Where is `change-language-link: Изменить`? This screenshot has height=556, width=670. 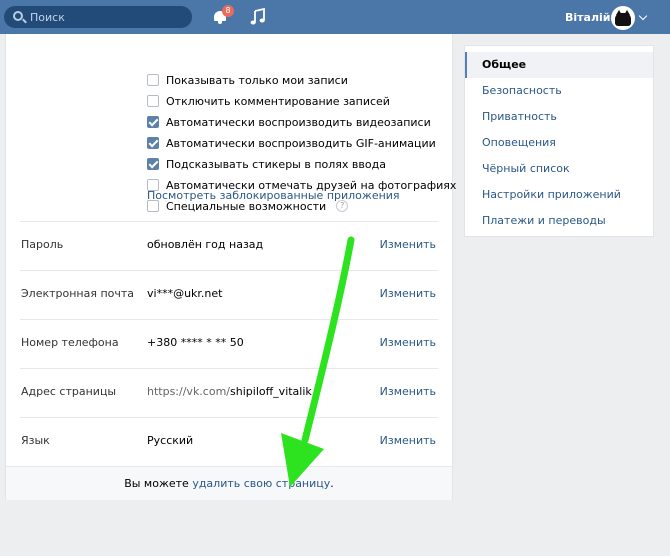 change-language-link: Изменить is located at coordinates (408, 440).